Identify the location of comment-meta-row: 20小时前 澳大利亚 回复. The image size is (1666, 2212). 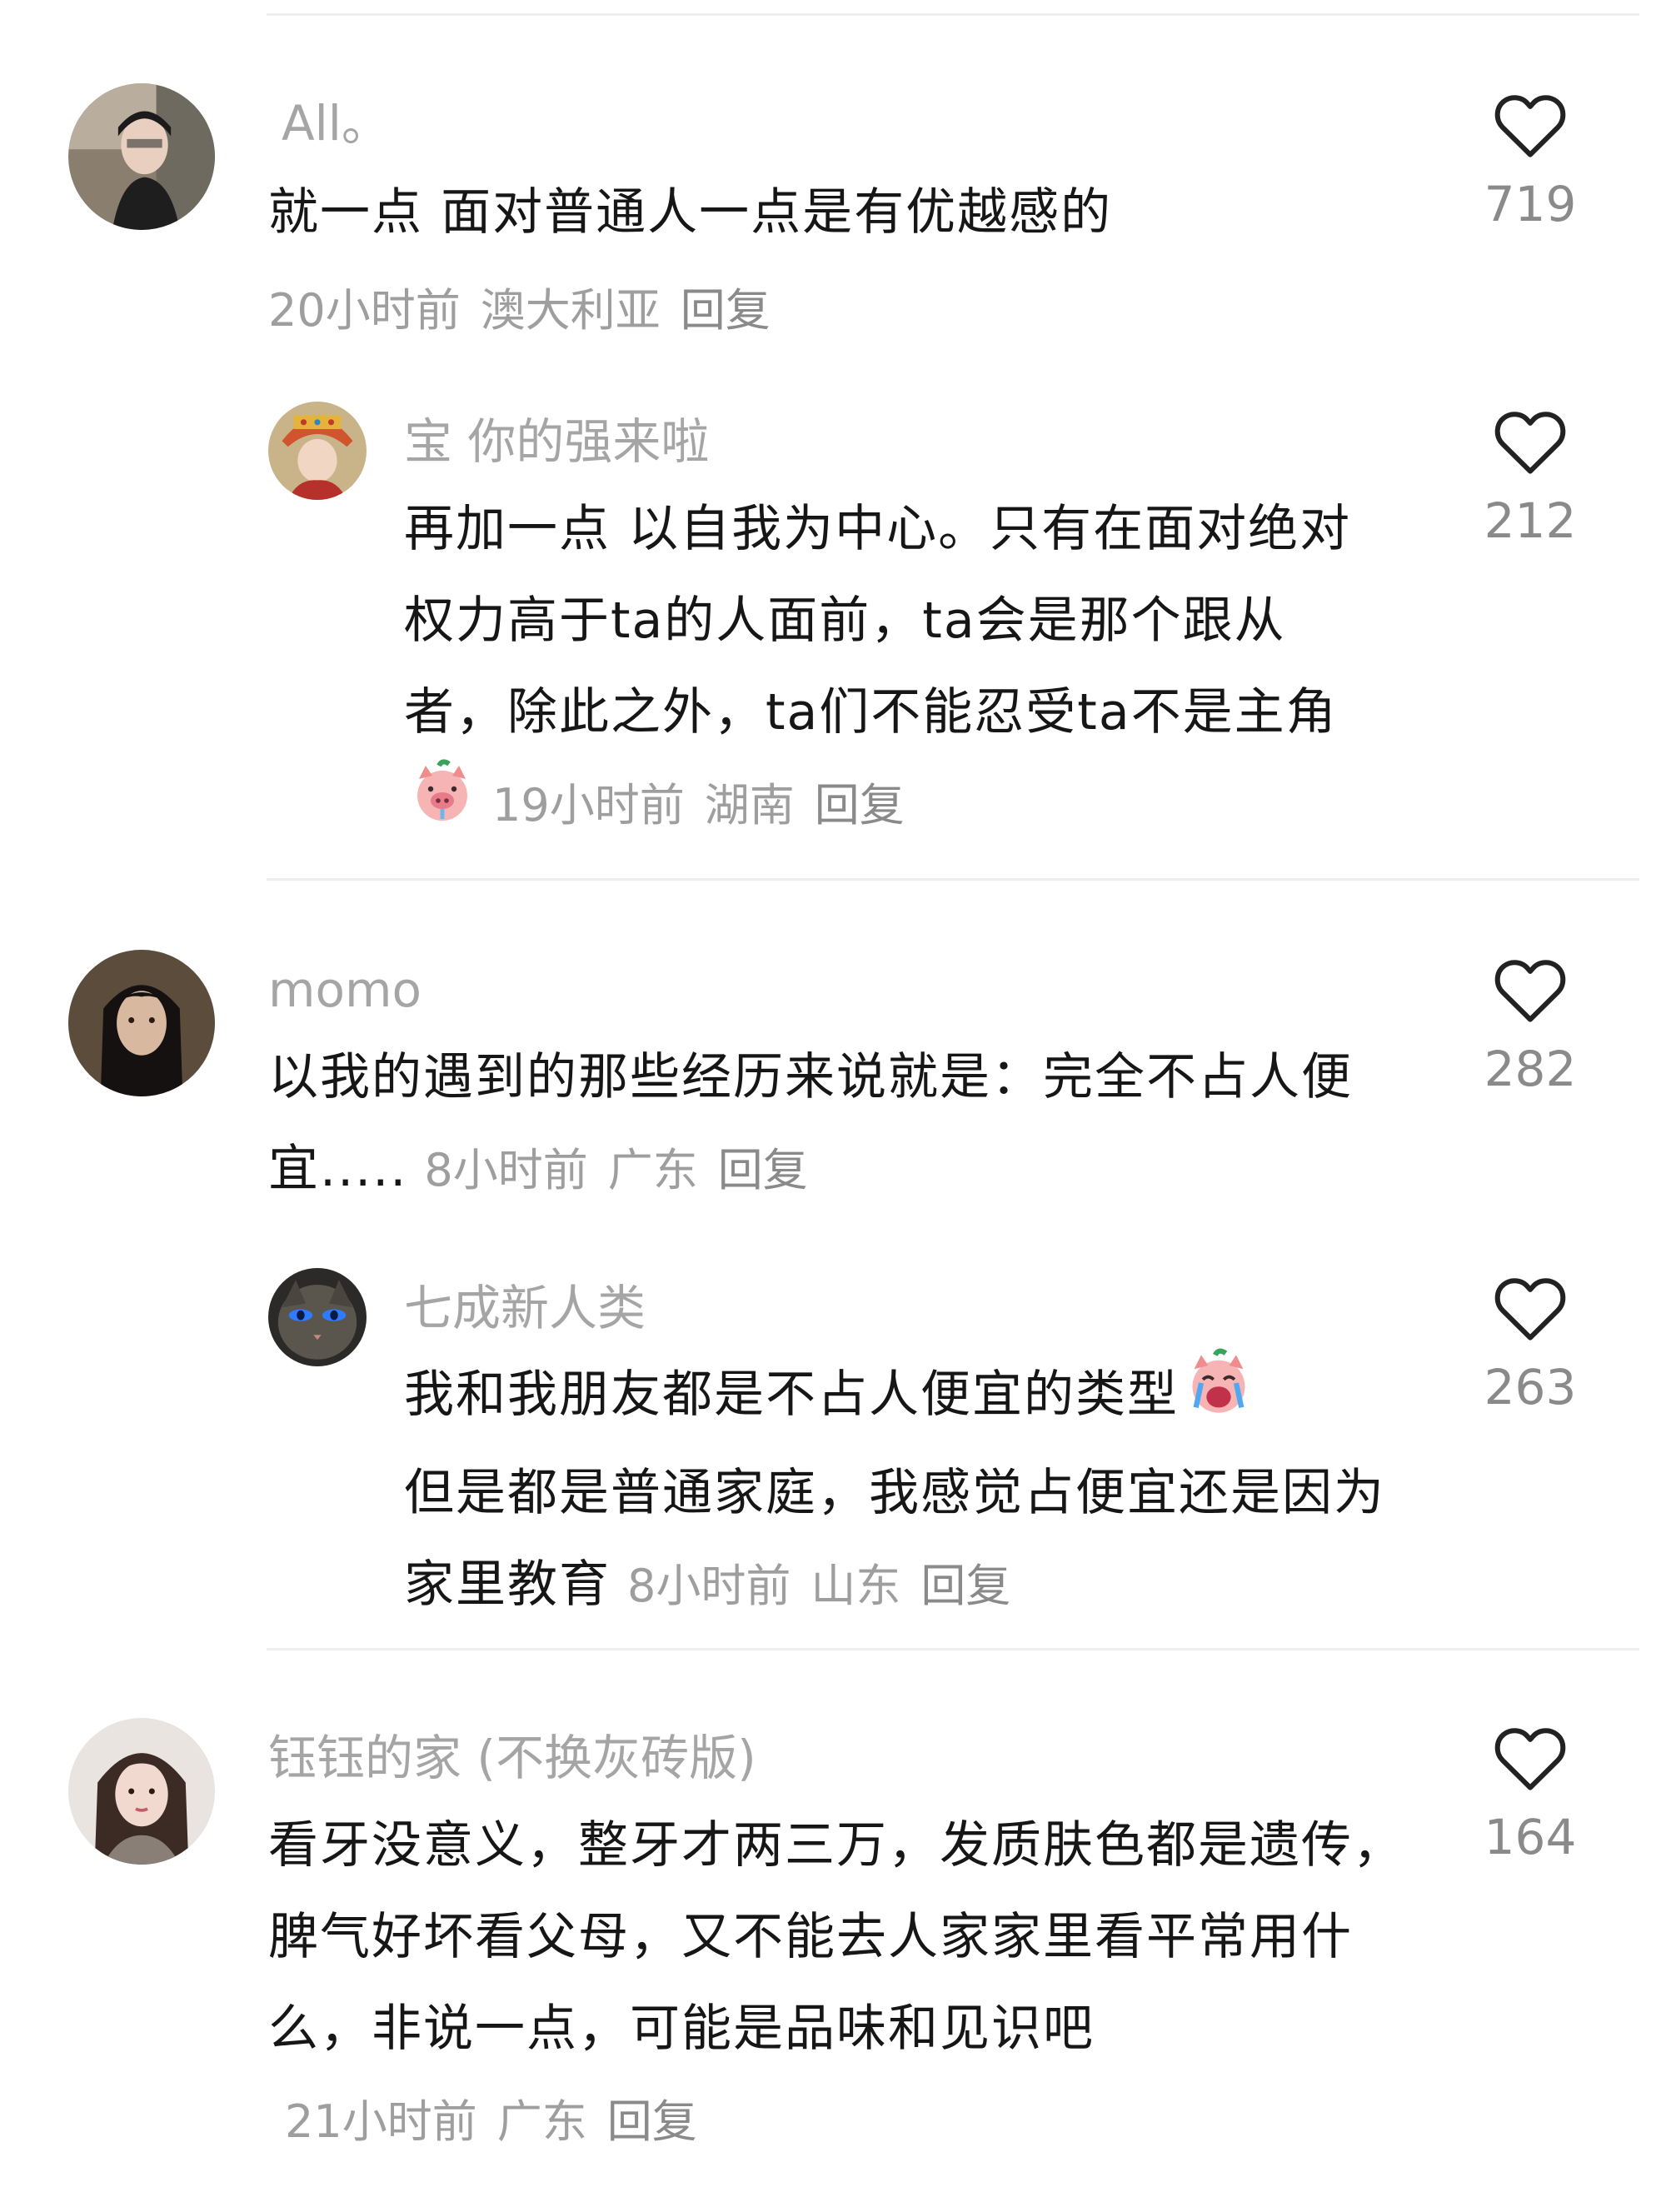
(851, 310).